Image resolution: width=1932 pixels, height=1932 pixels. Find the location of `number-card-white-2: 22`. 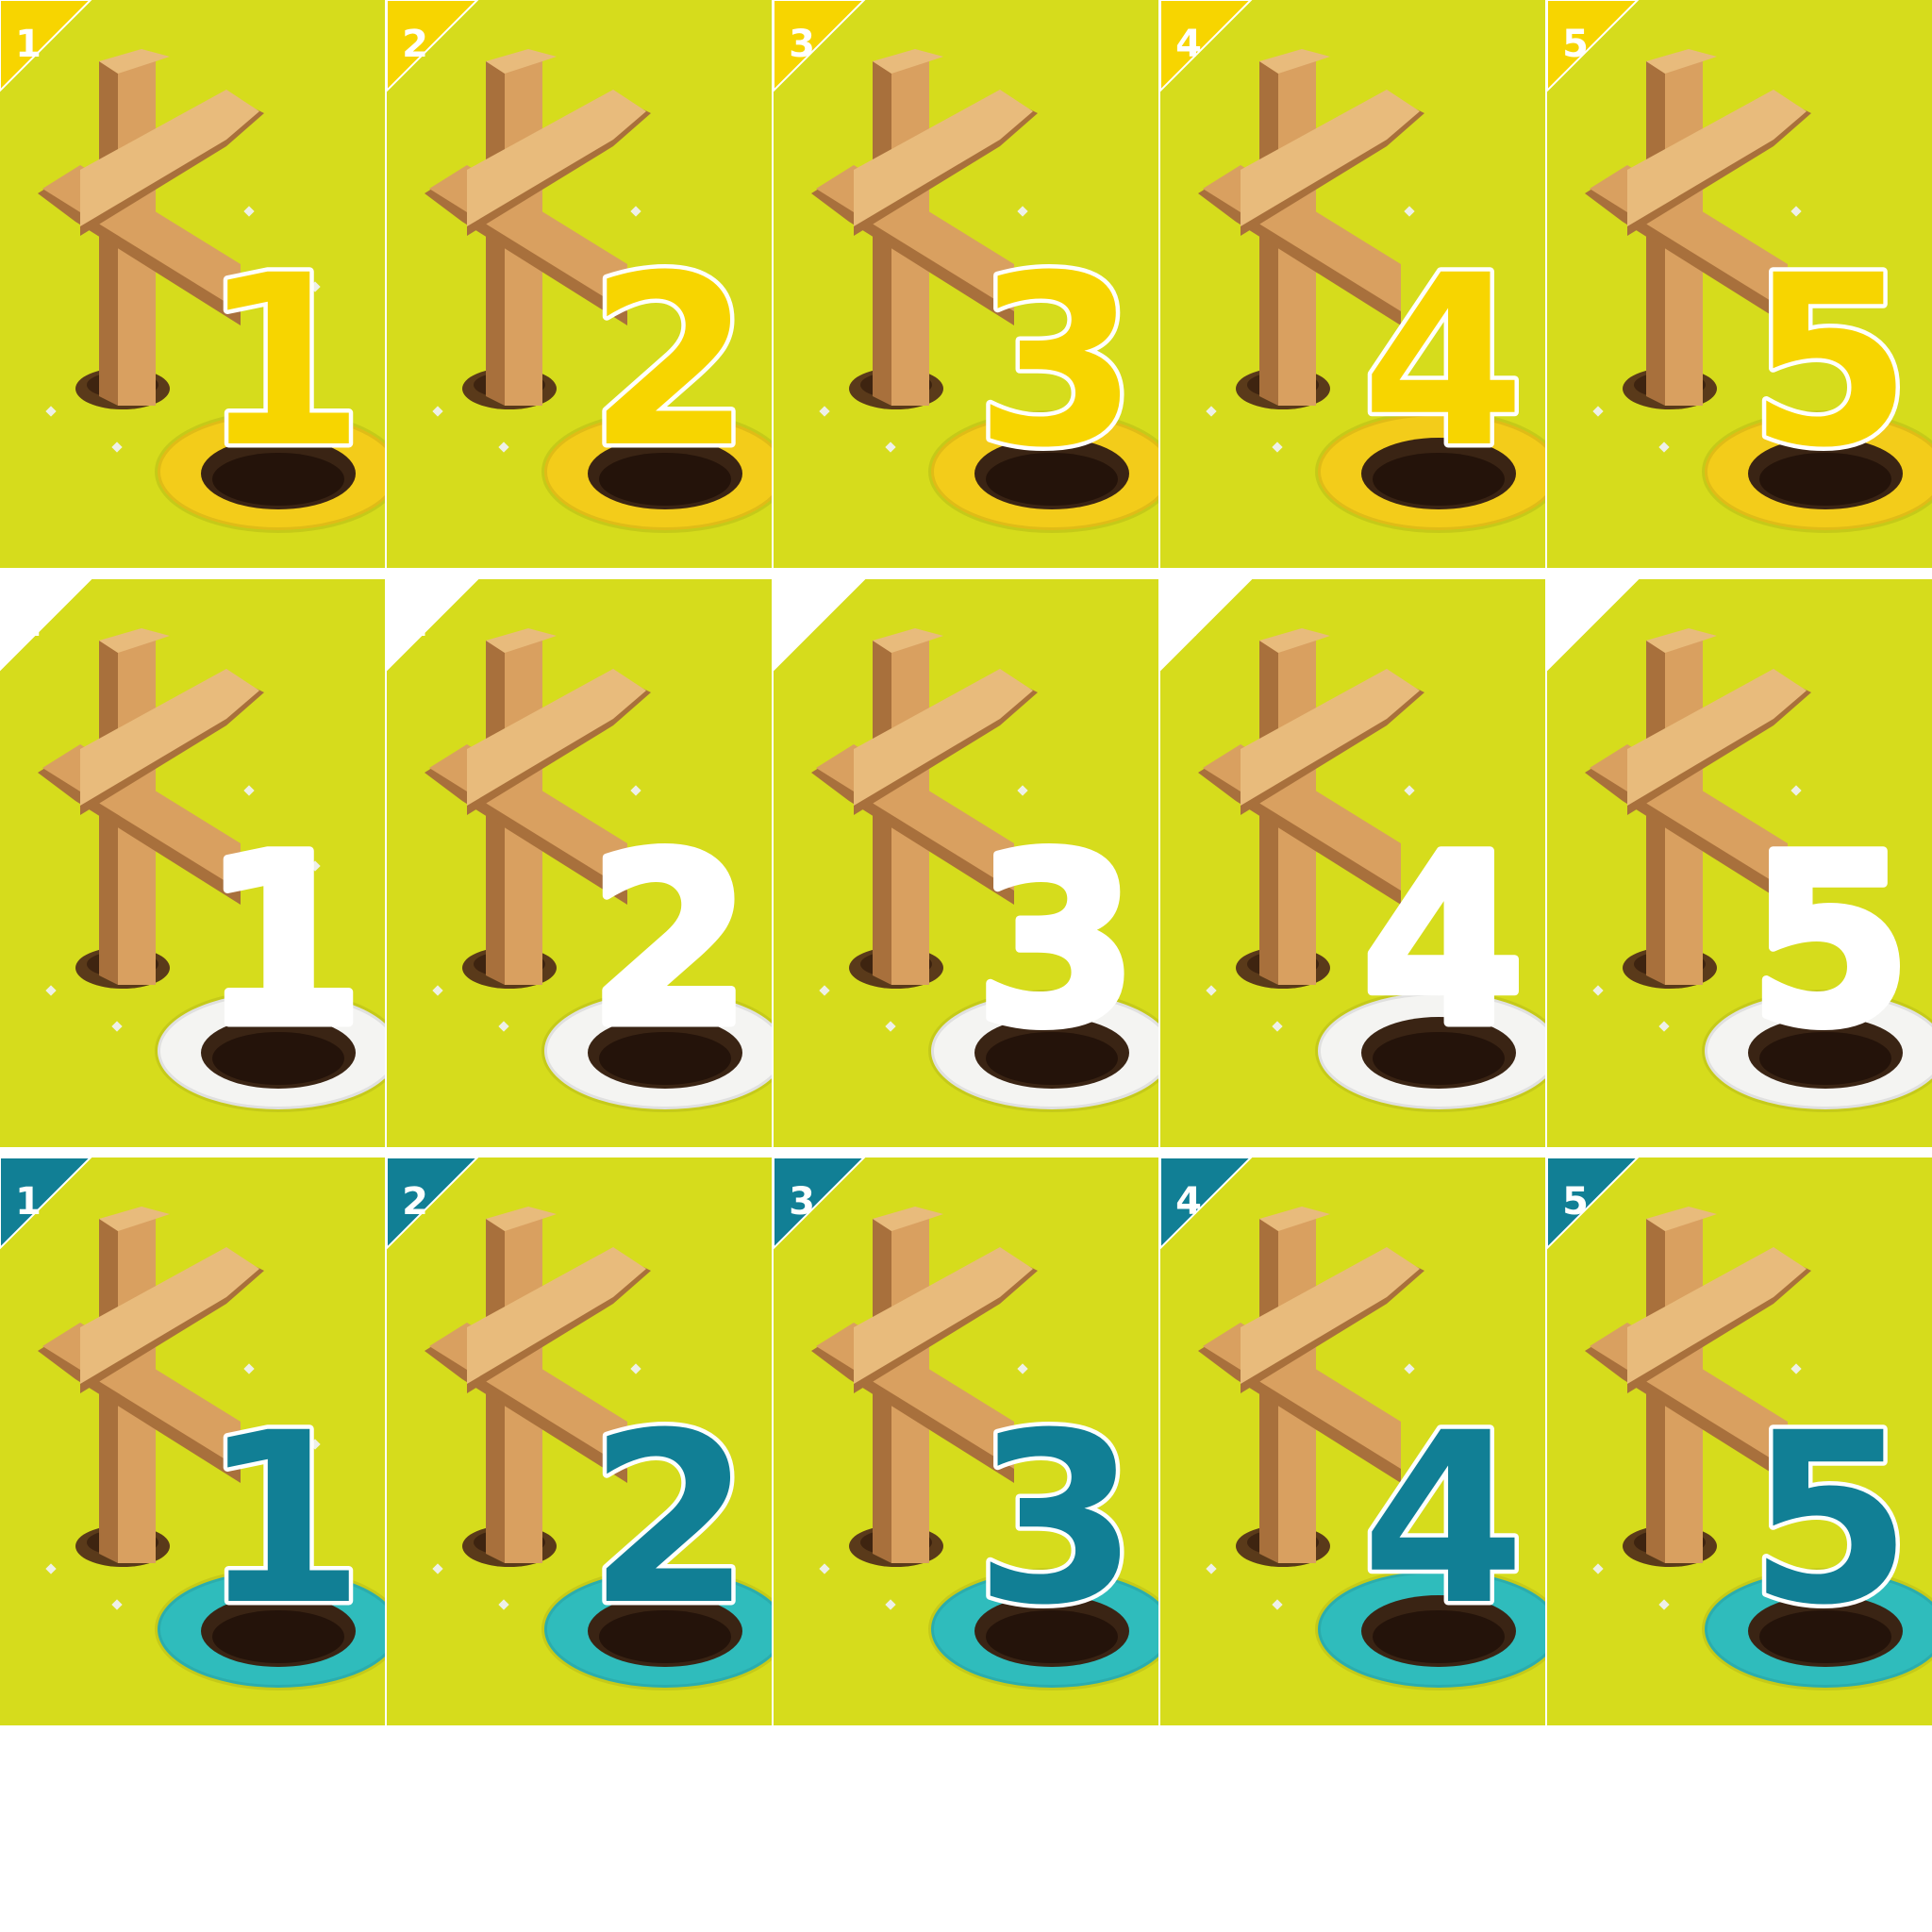

number-card-white-2: 22 is located at coordinates (579, 863).